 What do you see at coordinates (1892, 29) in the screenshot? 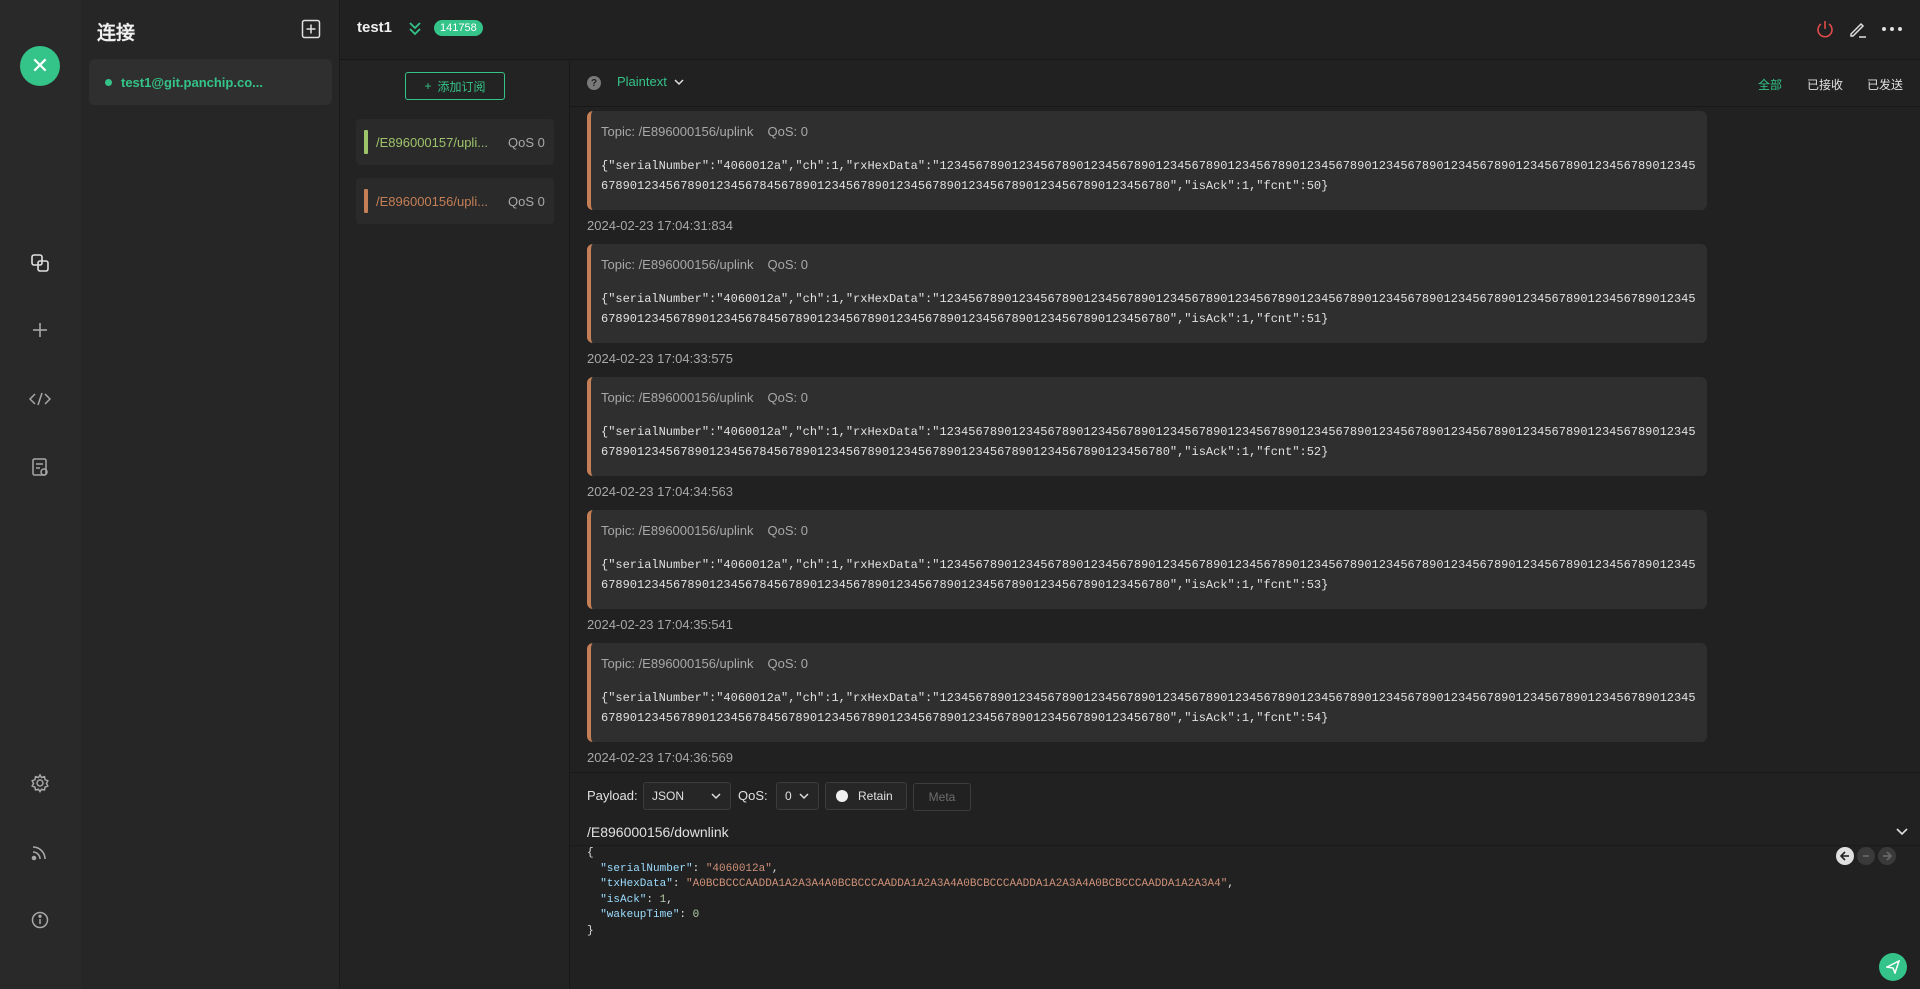
I see `more-icon` at bounding box center [1892, 29].